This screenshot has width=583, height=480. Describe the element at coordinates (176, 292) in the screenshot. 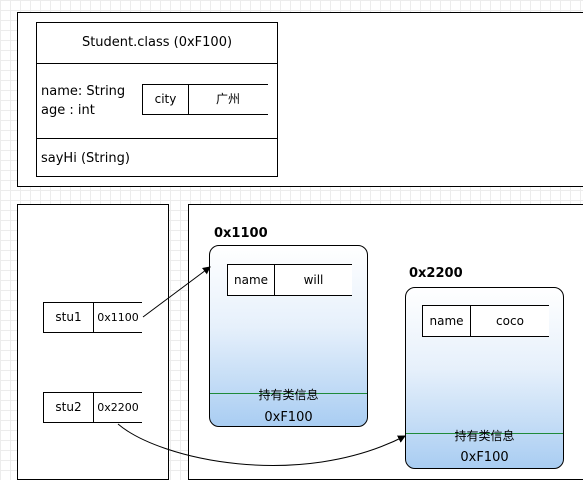

I see `arrow-stu1-to-obj1` at that location.